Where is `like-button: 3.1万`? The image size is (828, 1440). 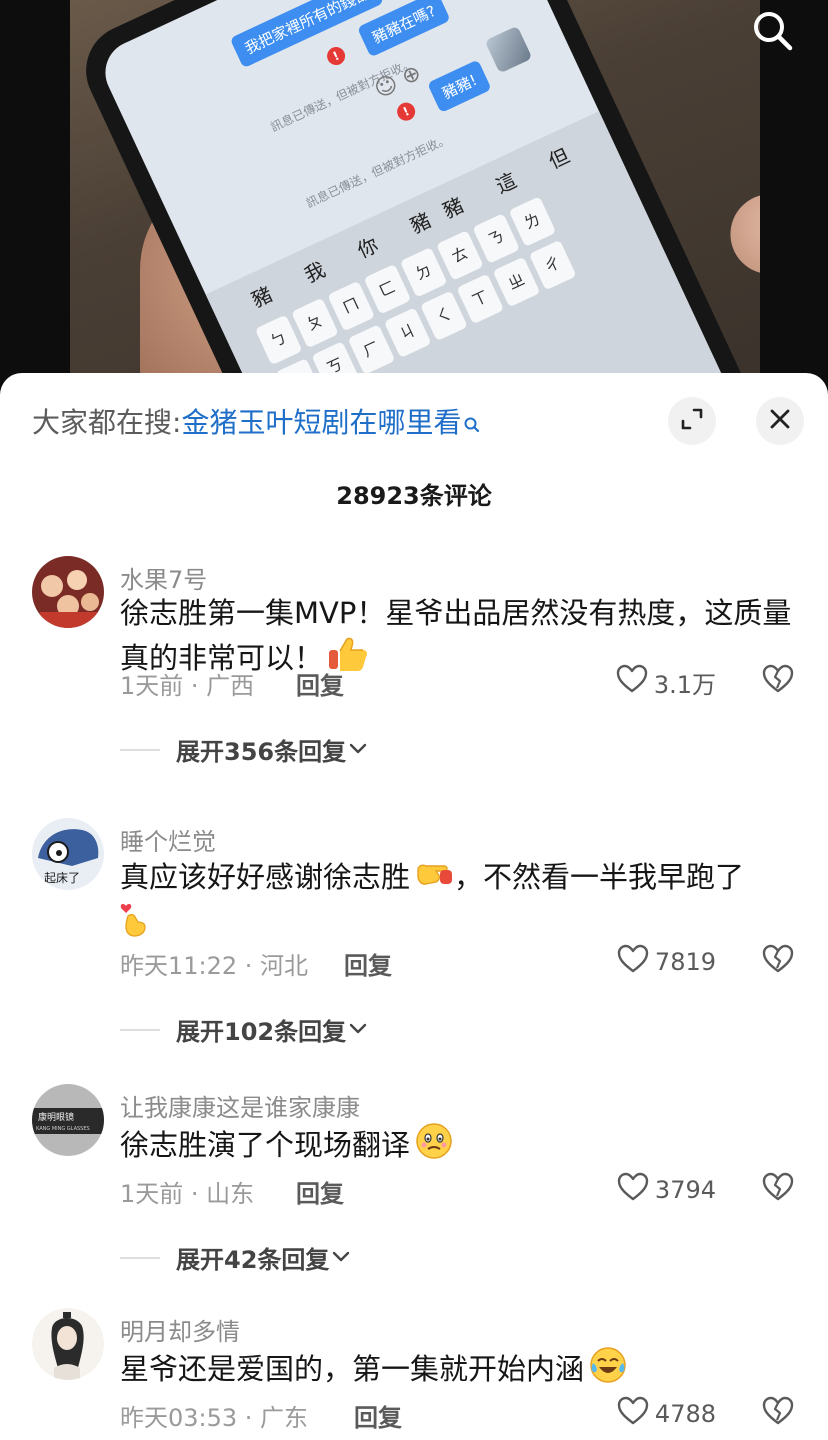 like-button: 3.1万 is located at coordinates (666, 682).